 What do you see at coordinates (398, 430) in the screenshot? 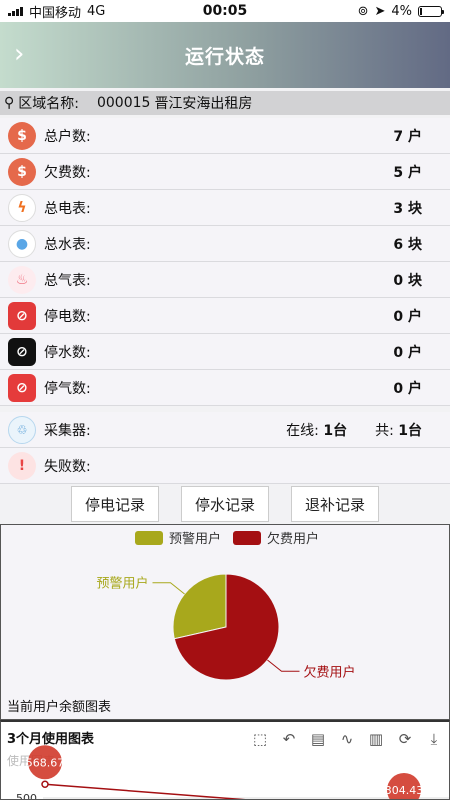
I see `collector-total: 共: 1台` at bounding box center [398, 430].